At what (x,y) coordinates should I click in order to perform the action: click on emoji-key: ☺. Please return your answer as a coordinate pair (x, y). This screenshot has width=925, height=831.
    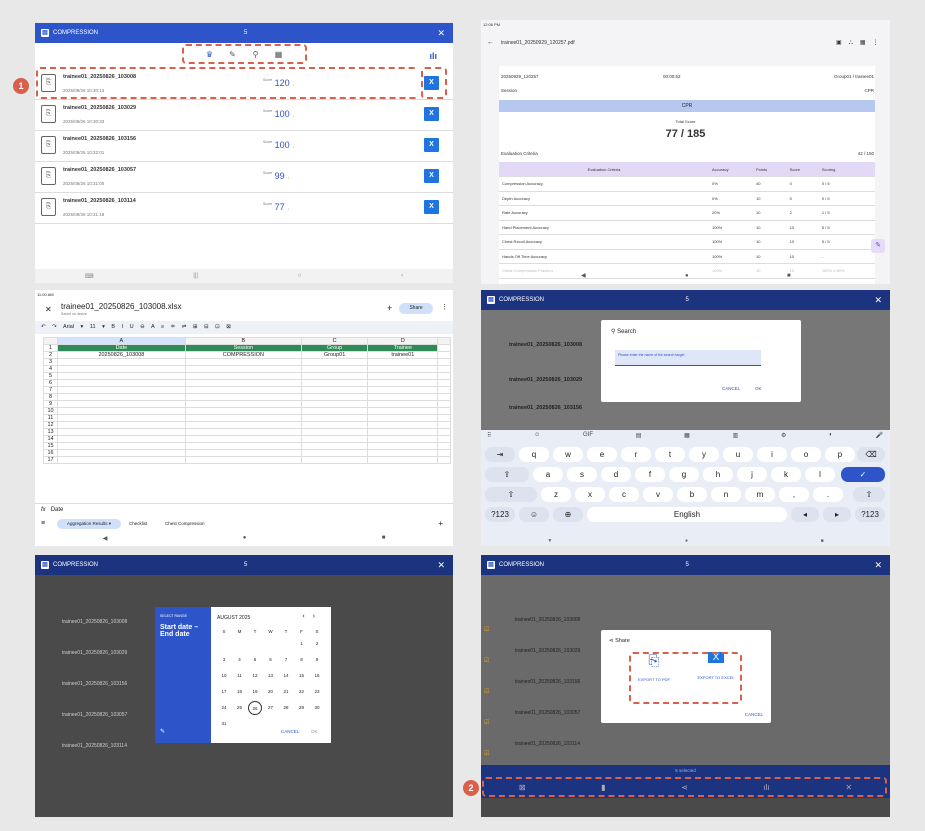
    Looking at the image, I should click on (534, 514).